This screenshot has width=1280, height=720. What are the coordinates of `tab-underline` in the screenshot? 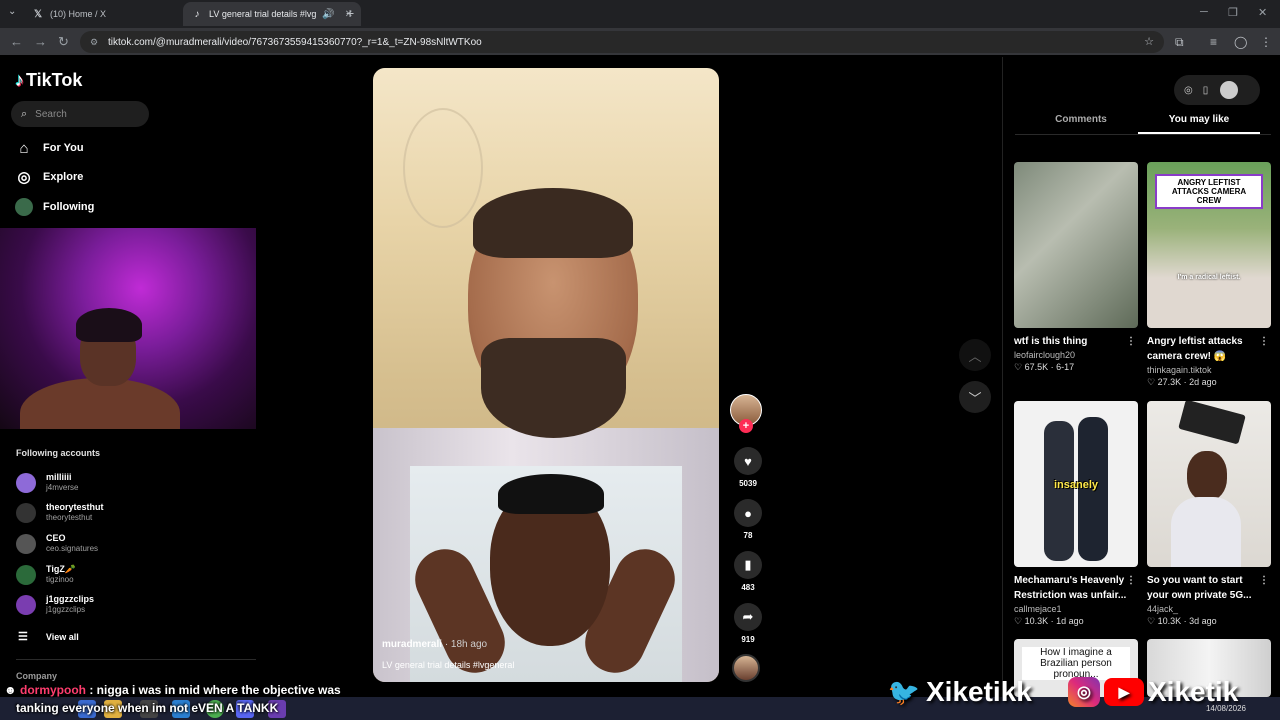 It's located at (1143, 134).